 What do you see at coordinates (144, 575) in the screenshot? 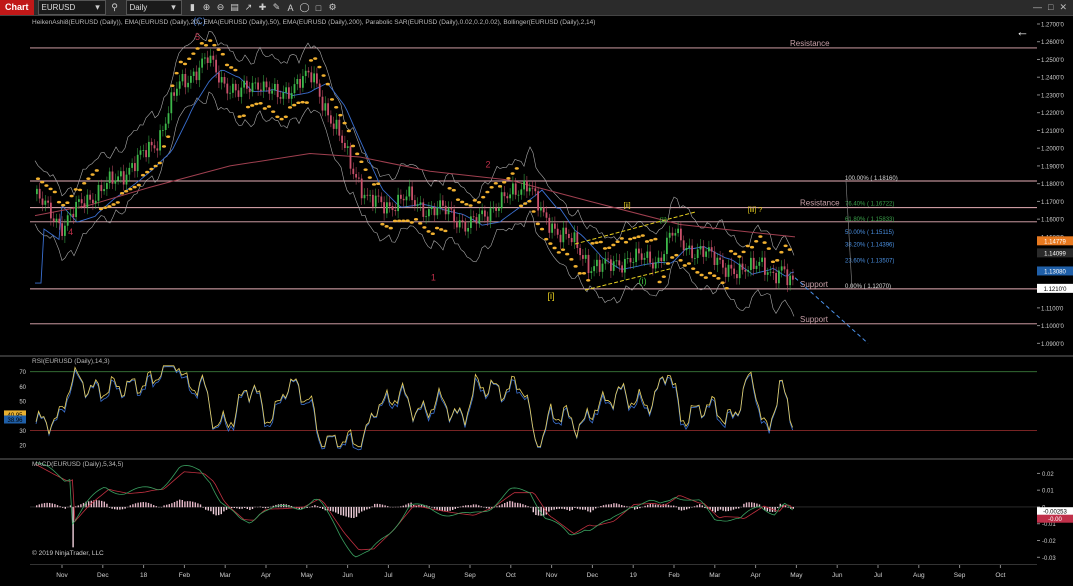
I see `time-tick-label: 18` at bounding box center [144, 575].